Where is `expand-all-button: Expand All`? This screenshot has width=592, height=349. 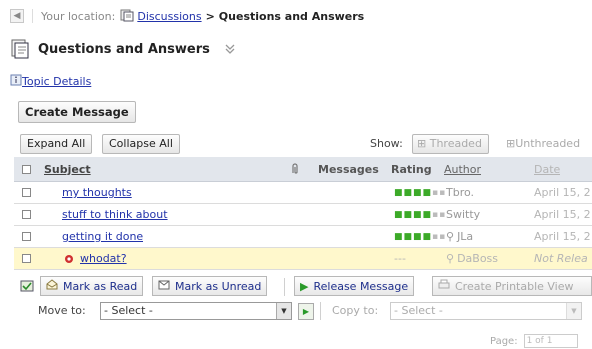 expand-all-button: Expand All is located at coordinates (56, 144).